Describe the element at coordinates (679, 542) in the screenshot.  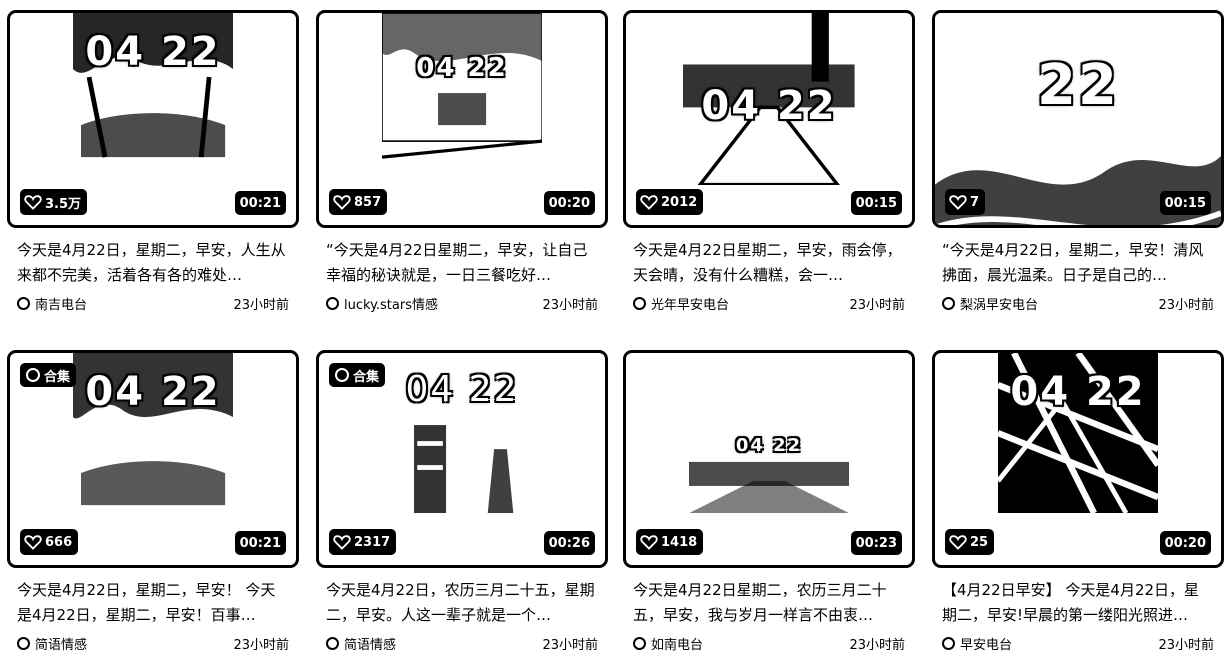
I see `like-count-label: 1418` at that location.